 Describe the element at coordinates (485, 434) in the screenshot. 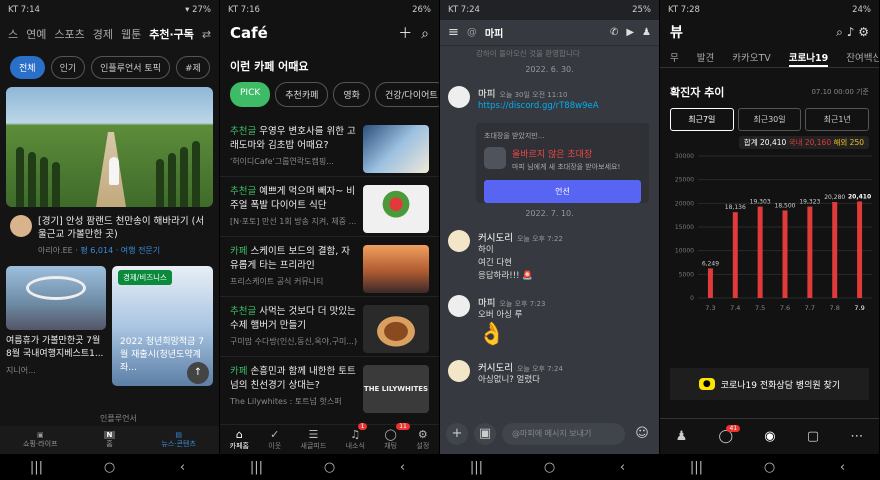

I see `gift-icon: ▣` at that location.